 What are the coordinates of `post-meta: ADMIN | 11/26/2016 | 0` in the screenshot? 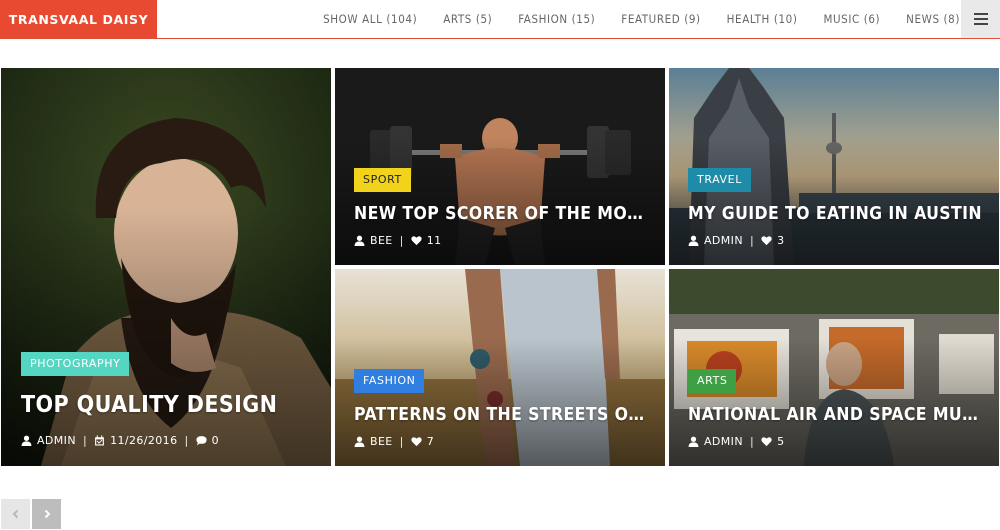 It's located at (120, 440).